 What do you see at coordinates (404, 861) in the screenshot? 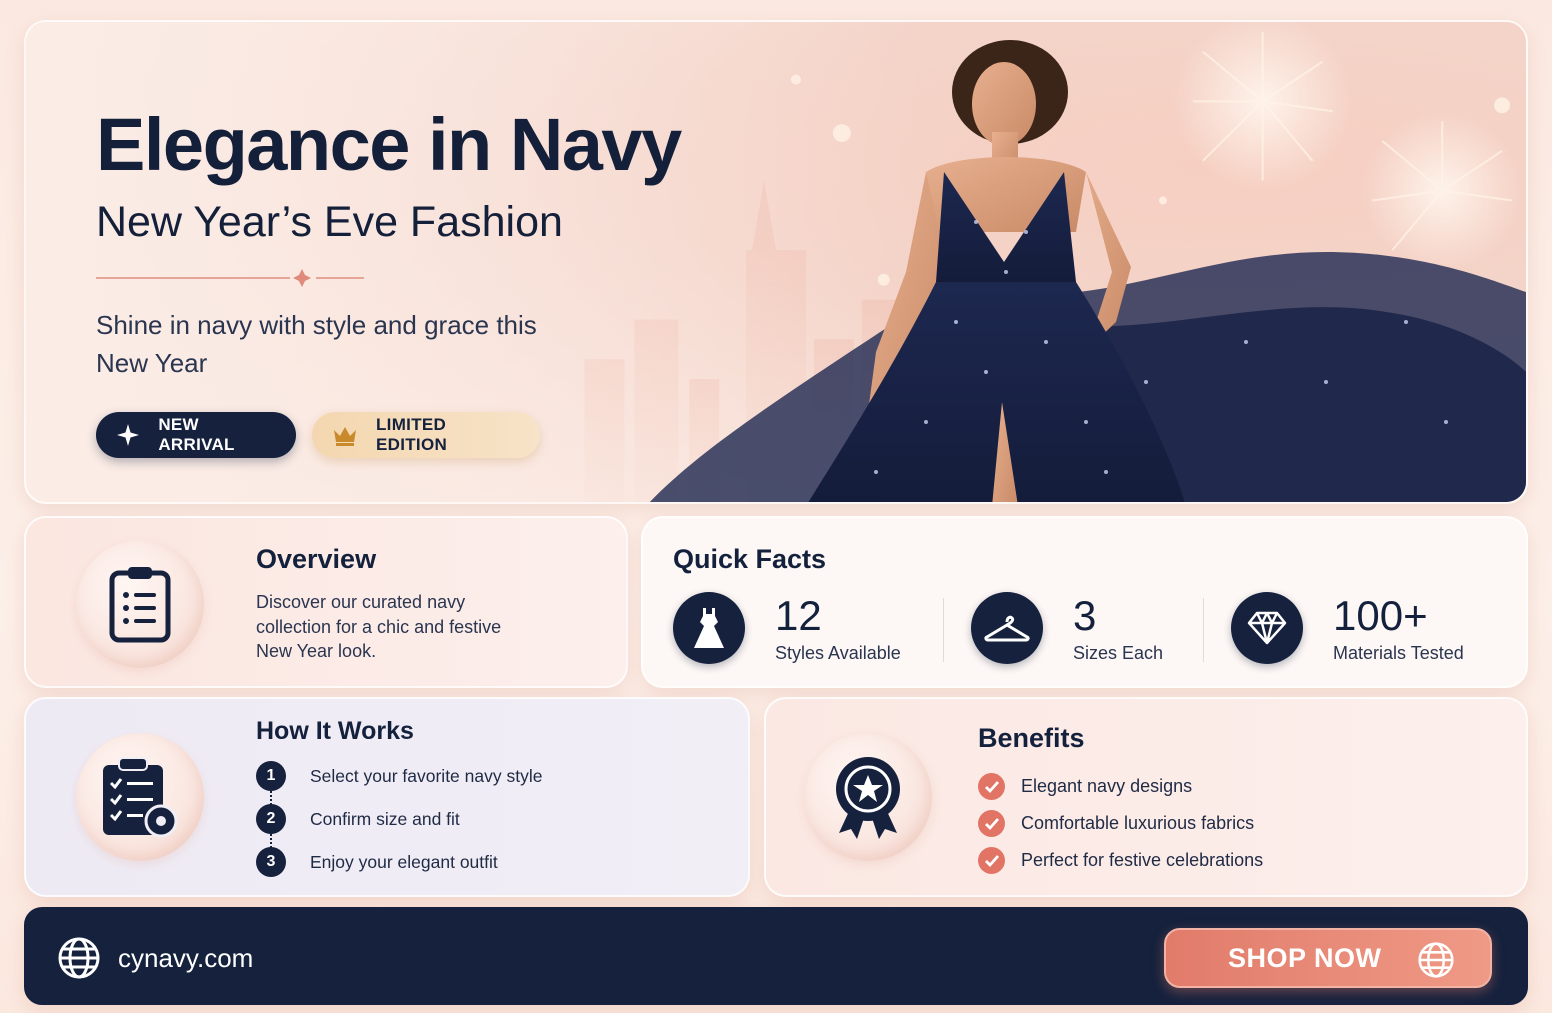
I see `step-text: Enjoy your elegant outfit` at bounding box center [404, 861].